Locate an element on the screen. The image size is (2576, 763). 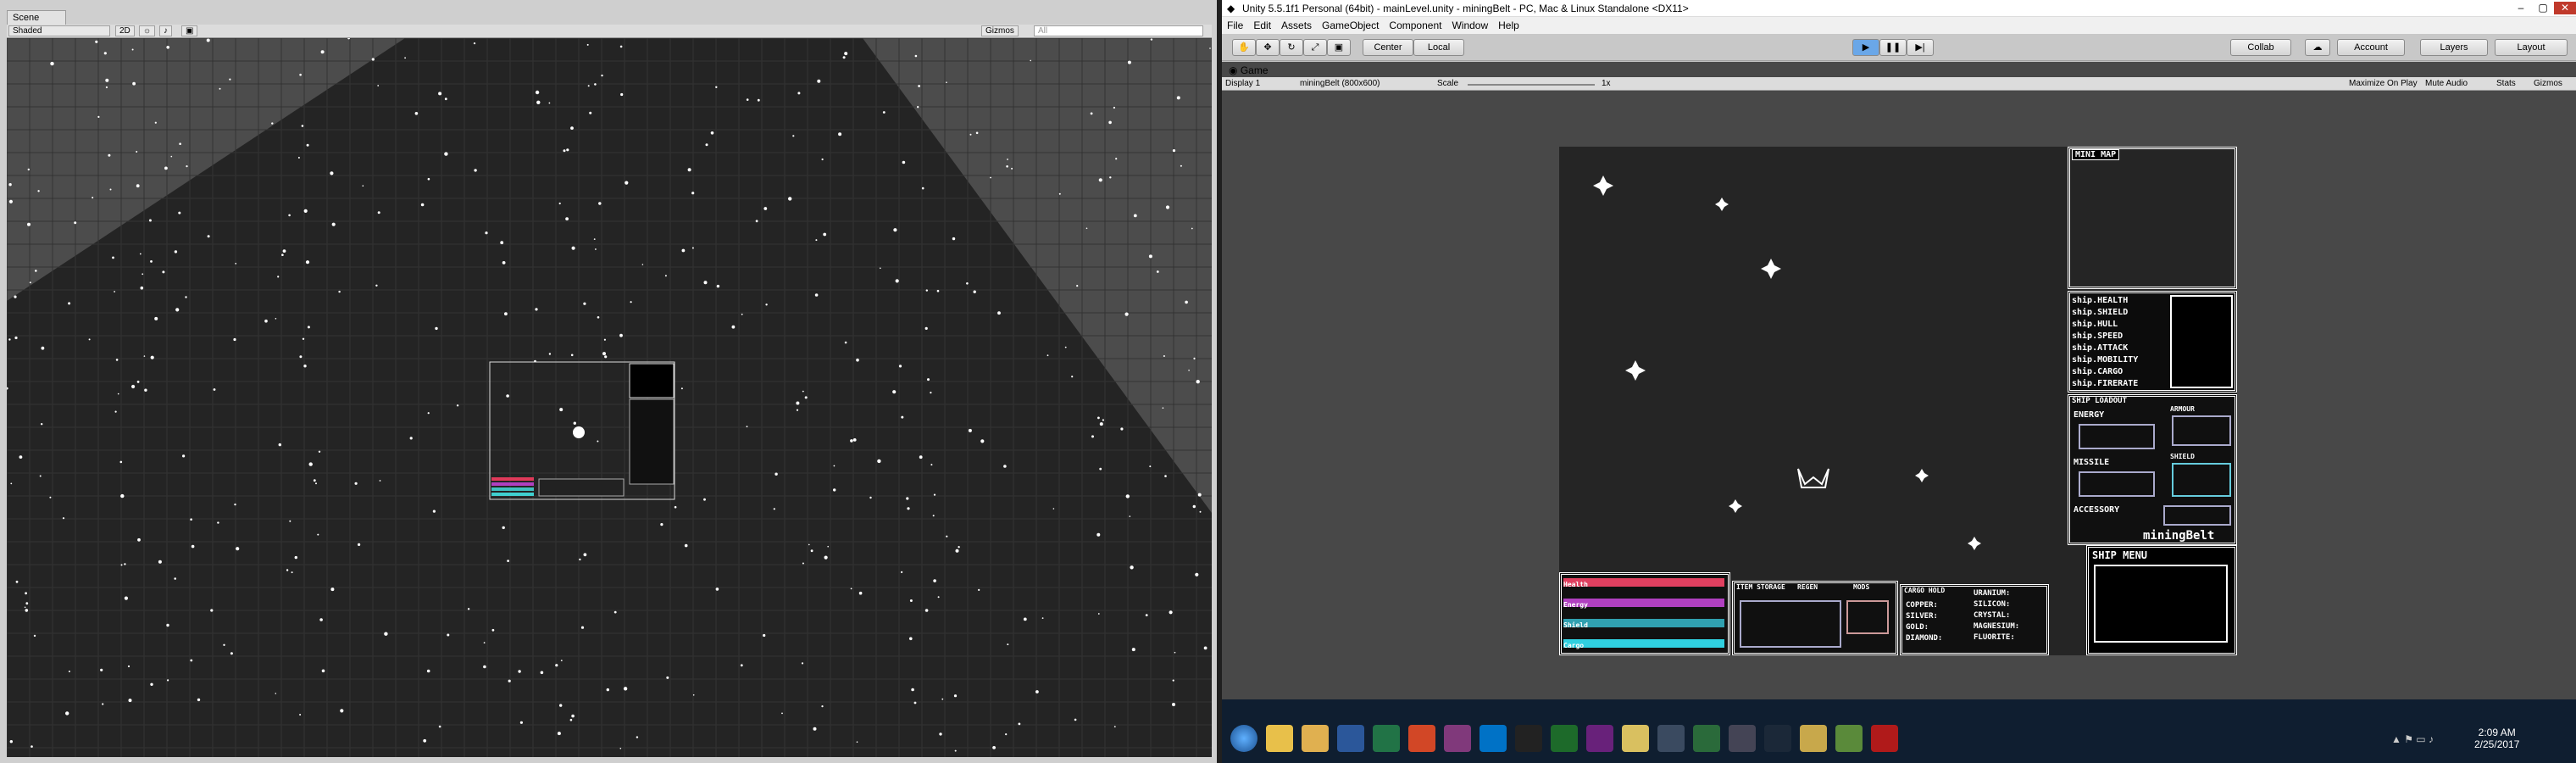
scene-search-input: All is located at coordinates (1118, 30).